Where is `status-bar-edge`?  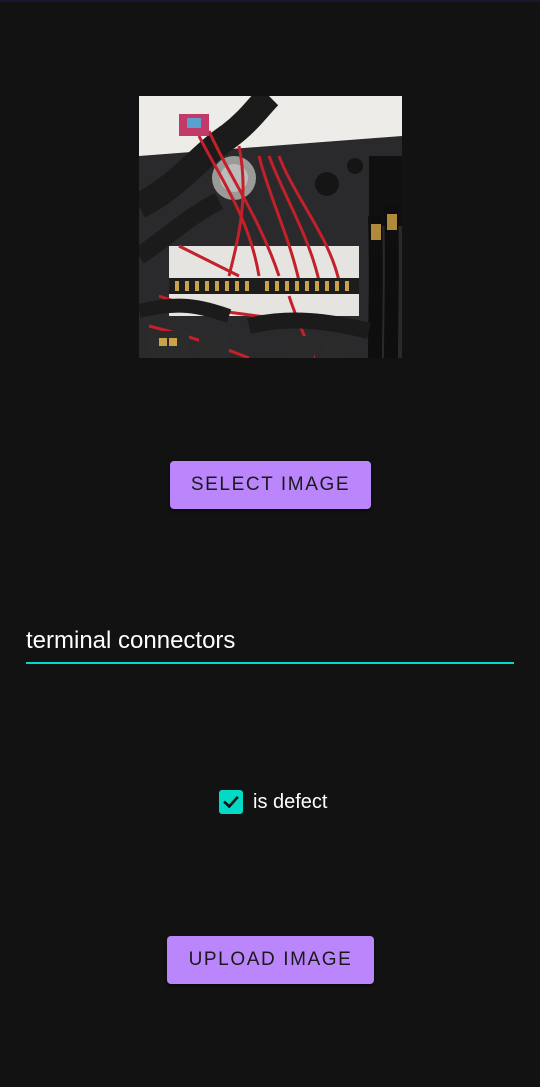
status-bar-edge is located at coordinates (270, 1).